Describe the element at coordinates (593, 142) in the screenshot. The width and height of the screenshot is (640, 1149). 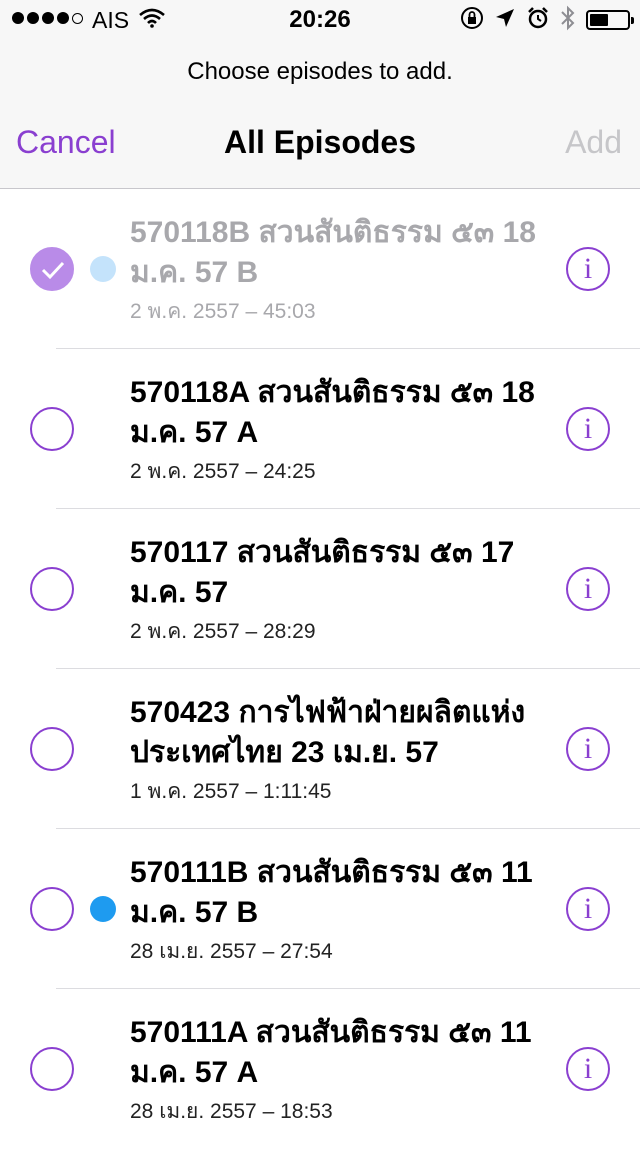
I see `add-button: Add` at that location.